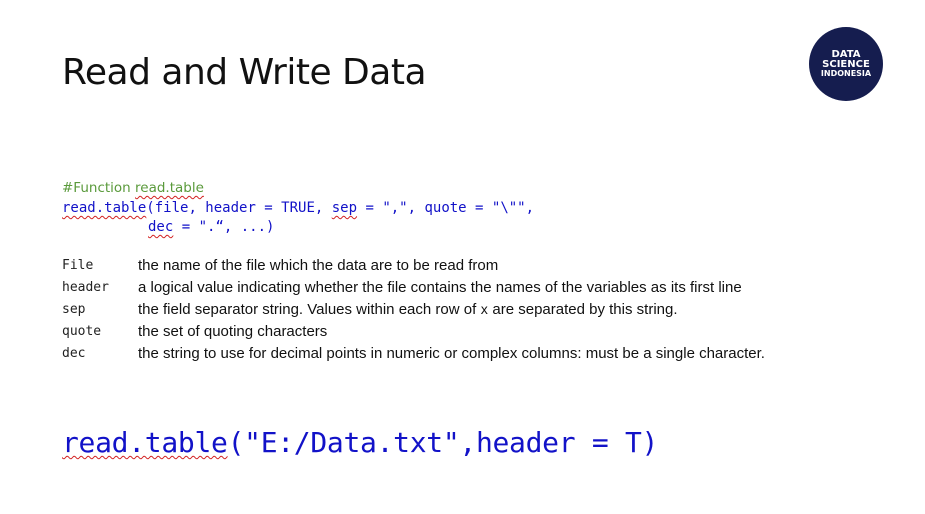  I want to click on code-signature-line-2: dec = ".“, ...), so click(211, 227).